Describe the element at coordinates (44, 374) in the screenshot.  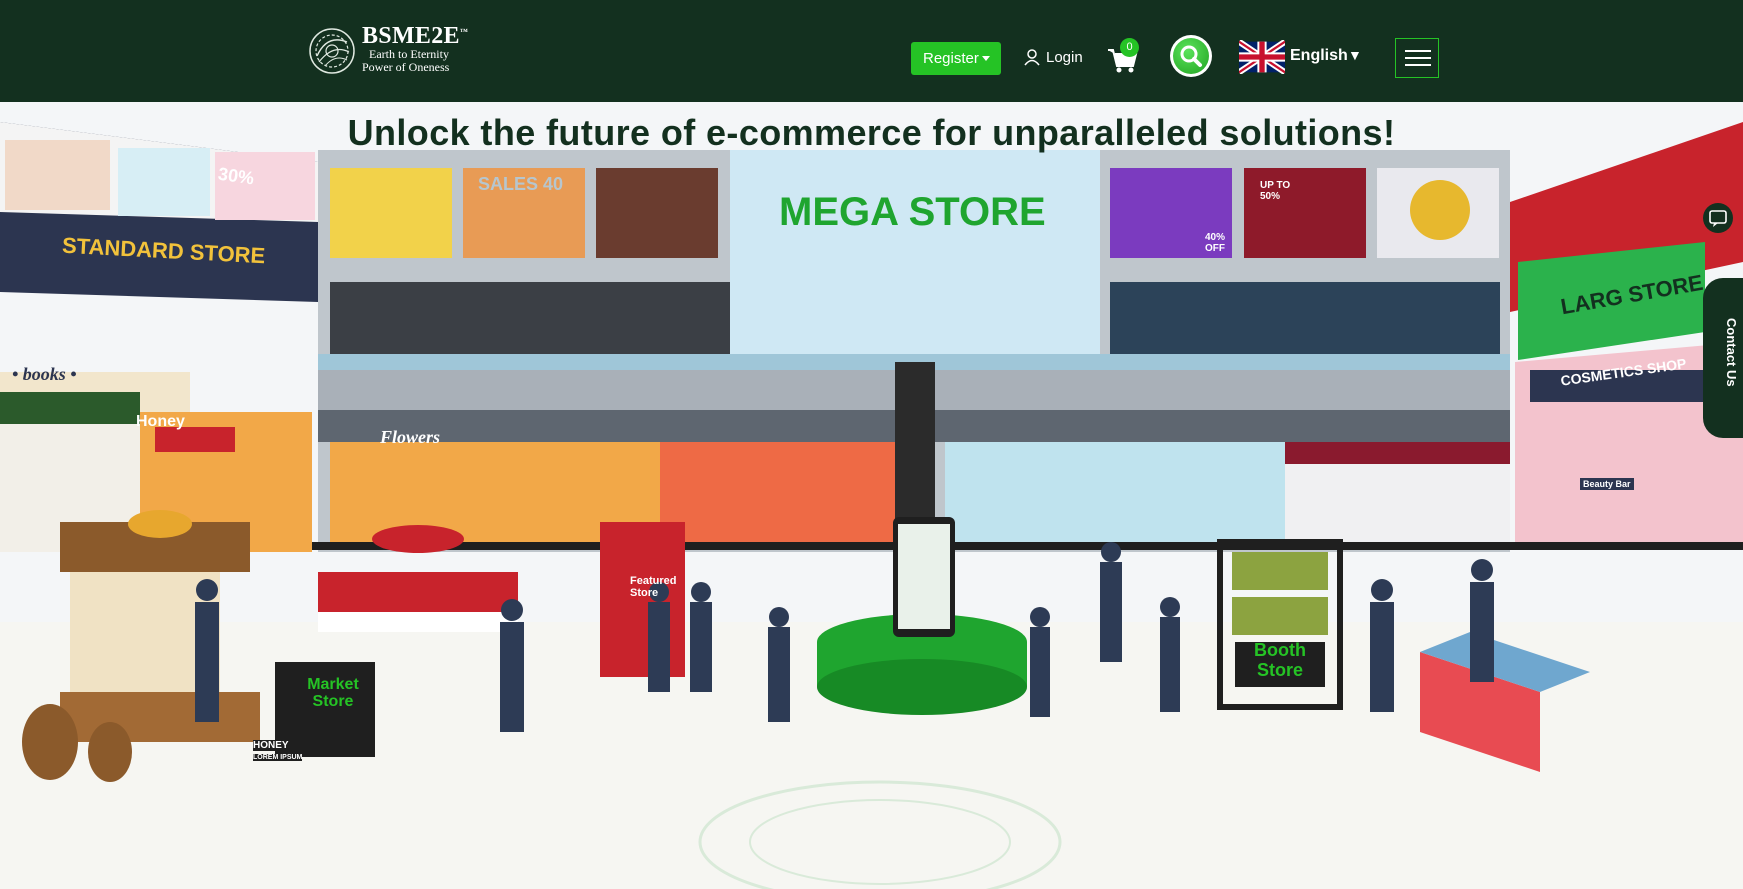
I see `books-sign: • books •` at that location.